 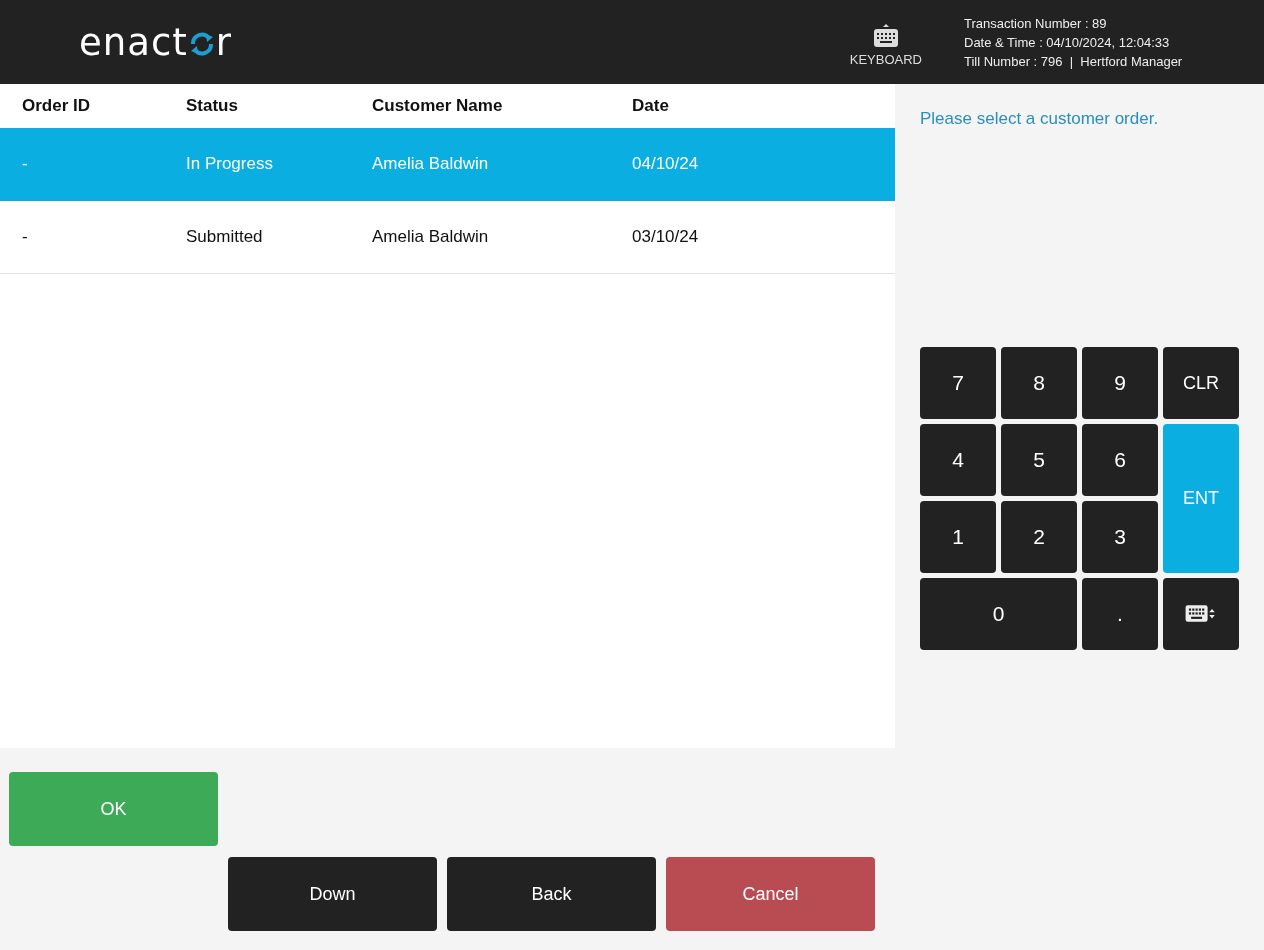 What do you see at coordinates (212, 106) in the screenshot?
I see `column-header: Status` at bounding box center [212, 106].